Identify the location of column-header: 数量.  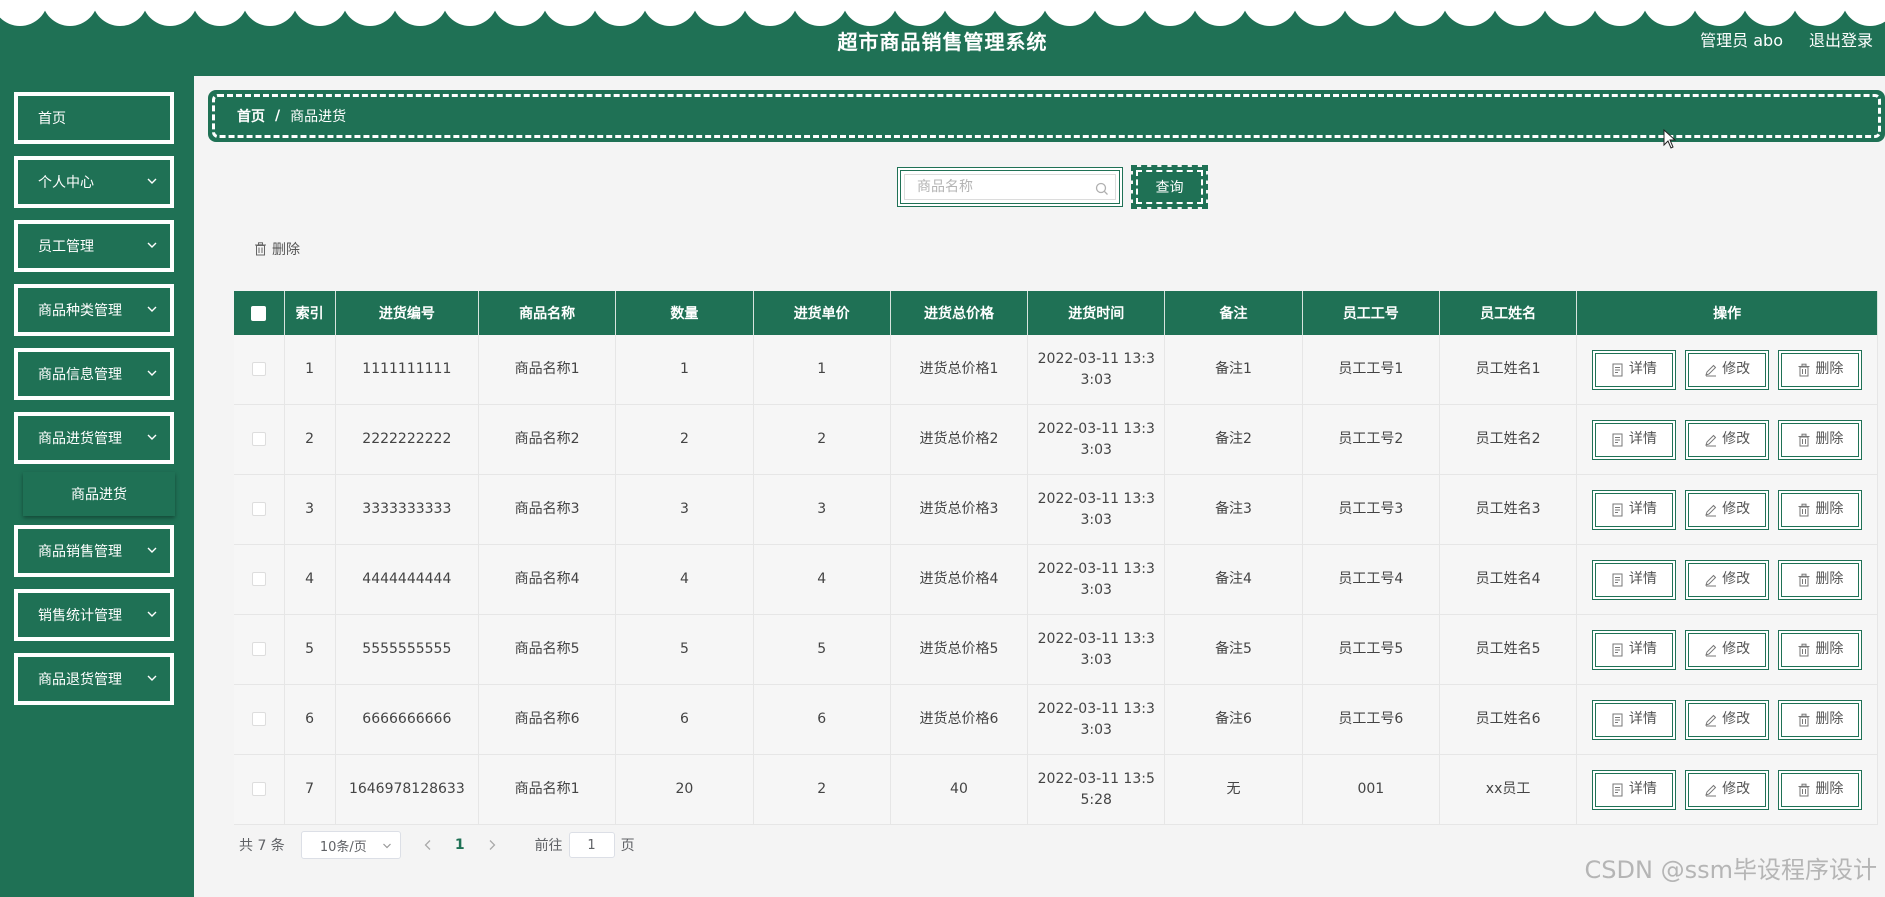
(684, 313).